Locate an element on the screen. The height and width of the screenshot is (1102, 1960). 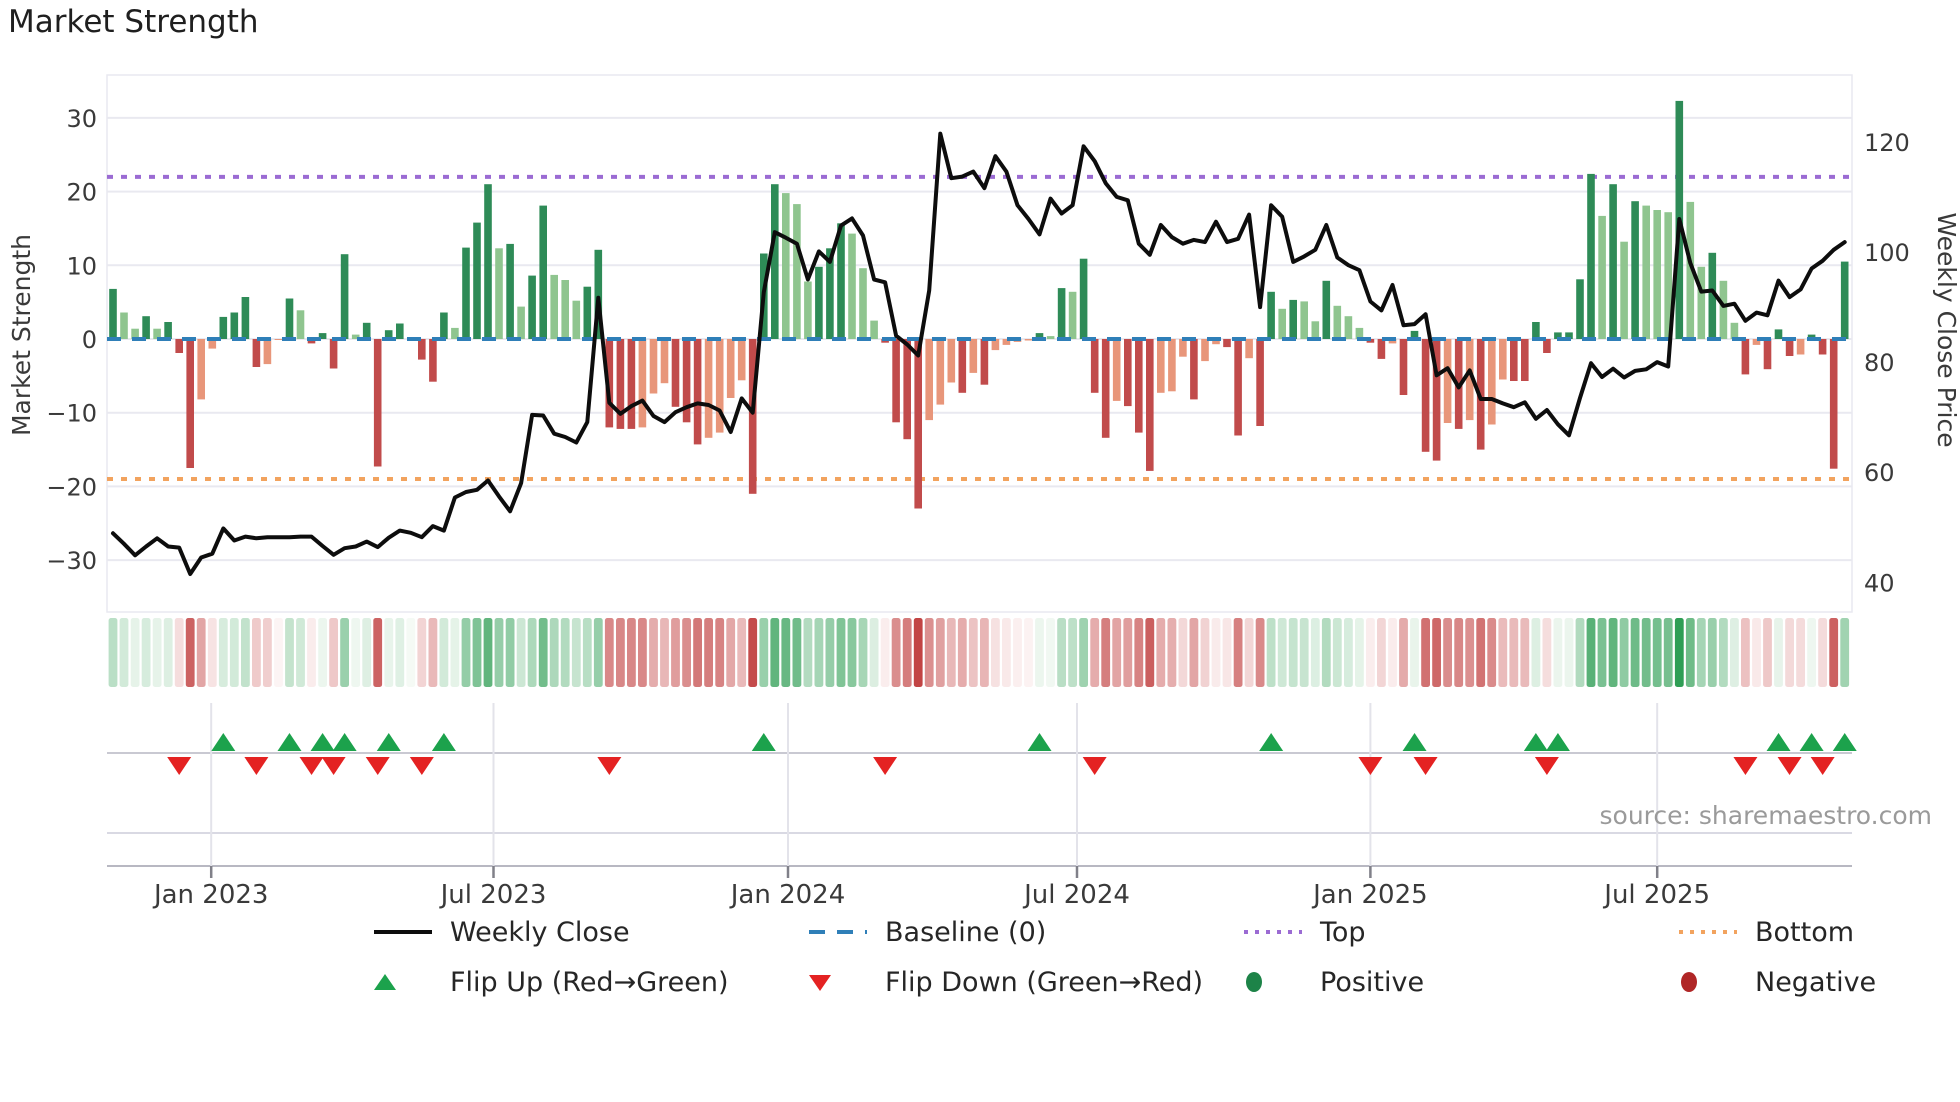
legend-label: Top is located at coordinates (1343, 932).